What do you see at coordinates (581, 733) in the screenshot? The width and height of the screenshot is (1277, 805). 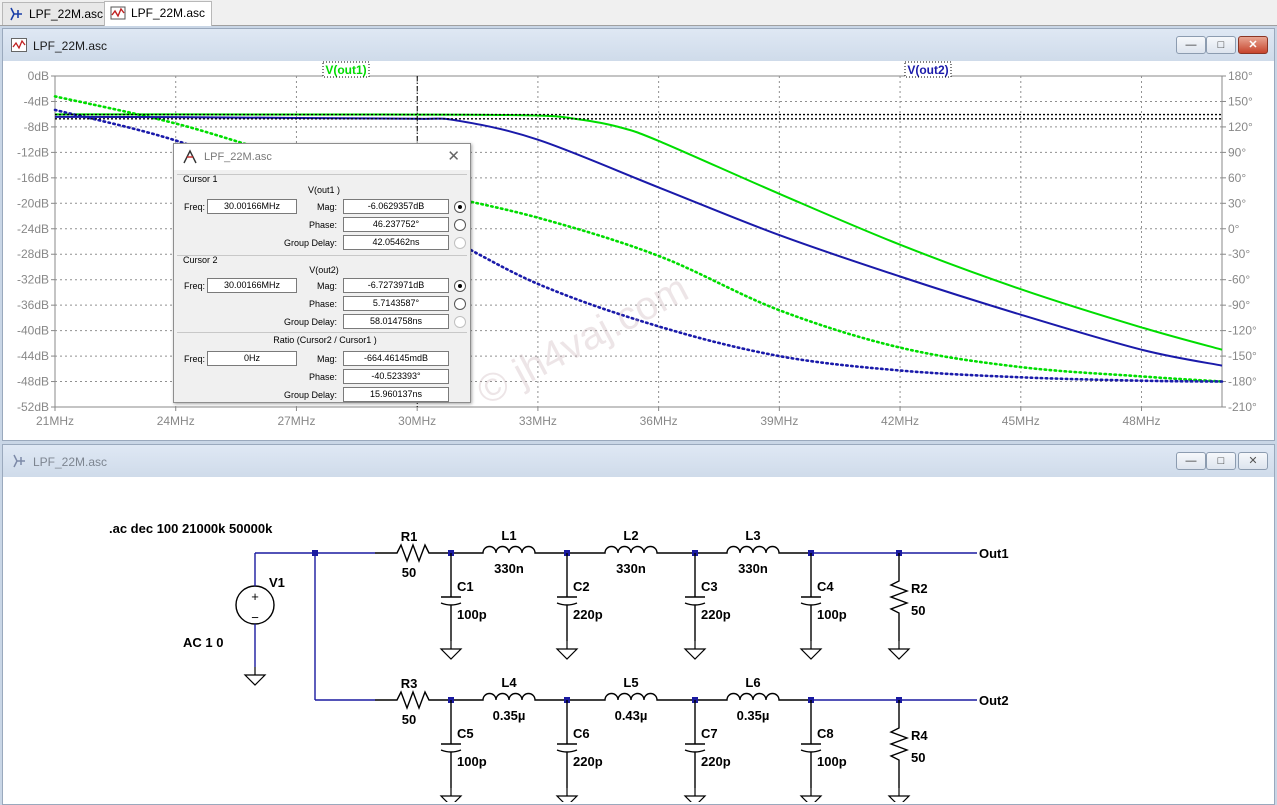 I see `capacitor-name: C6` at bounding box center [581, 733].